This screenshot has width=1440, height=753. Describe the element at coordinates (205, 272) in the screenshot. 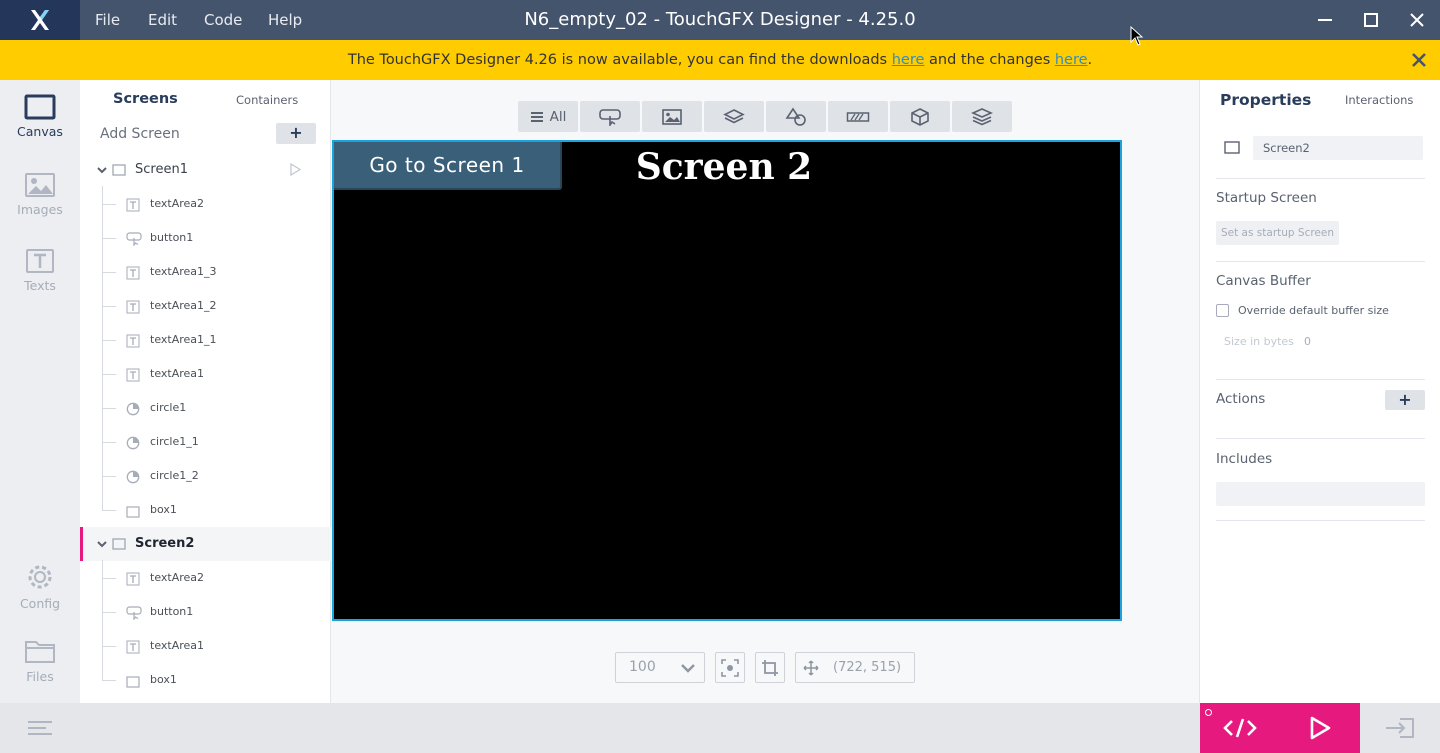

I see `tree-widget-row: textArea1_3` at that location.